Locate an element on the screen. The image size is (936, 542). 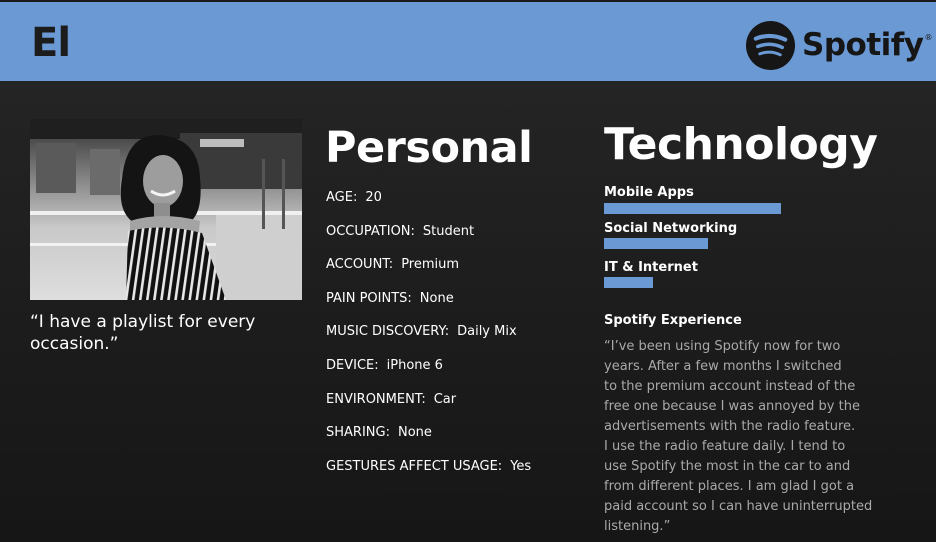
personal-row-gestures: GESTURES AFFECT USAGE: Yes is located at coordinates (428, 476).